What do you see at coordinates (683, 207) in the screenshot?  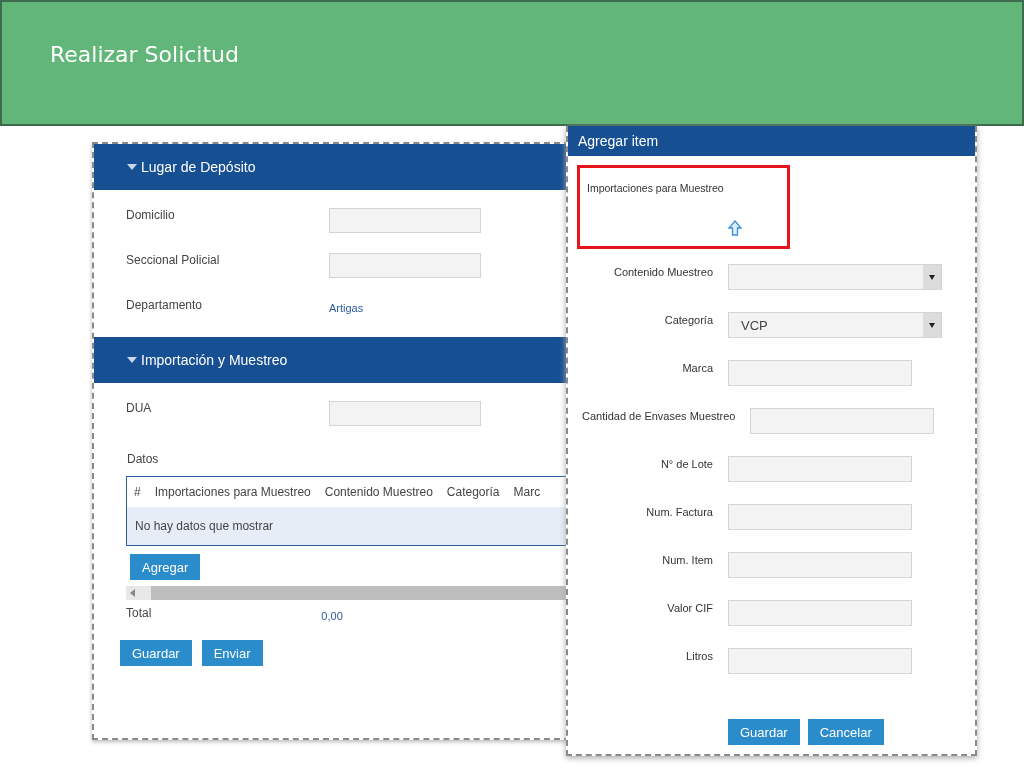 I see `upload-area: Importaciones para Muestreo` at bounding box center [683, 207].